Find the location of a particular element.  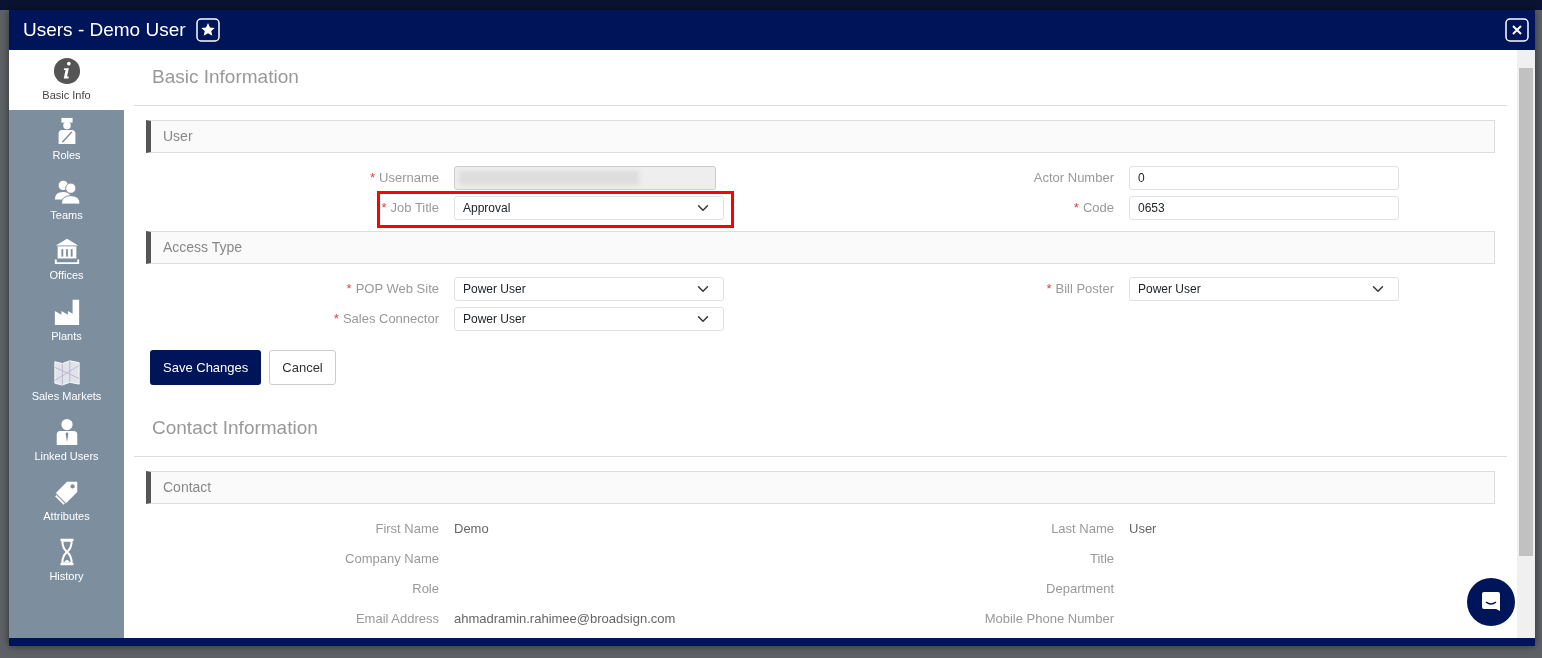

map-icon is located at coordinates (66, 371).